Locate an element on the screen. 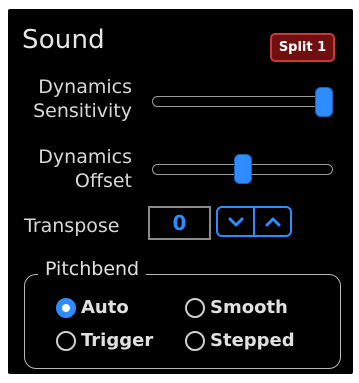 This screenshot has width=359, height=383. transpose-stepper is located at coordinates (254, 221).